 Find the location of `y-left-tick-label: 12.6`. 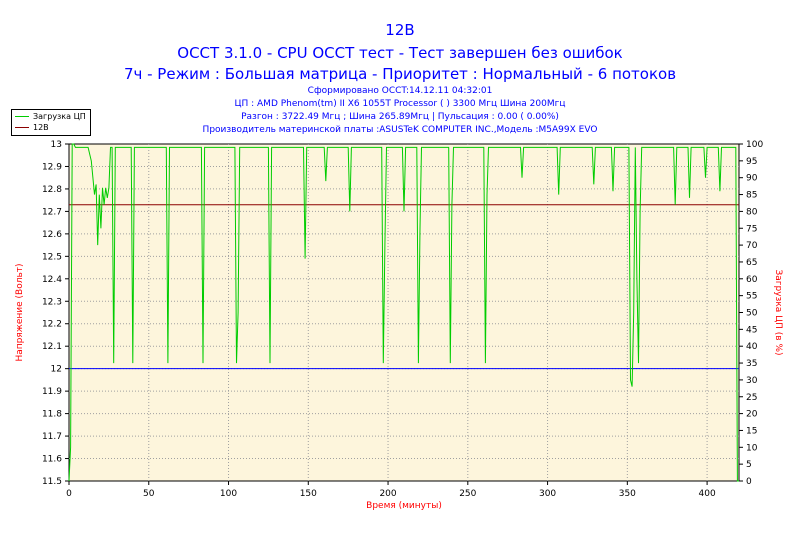

y-left-tick-label: 12.6 is located at coordinates (52, 235).